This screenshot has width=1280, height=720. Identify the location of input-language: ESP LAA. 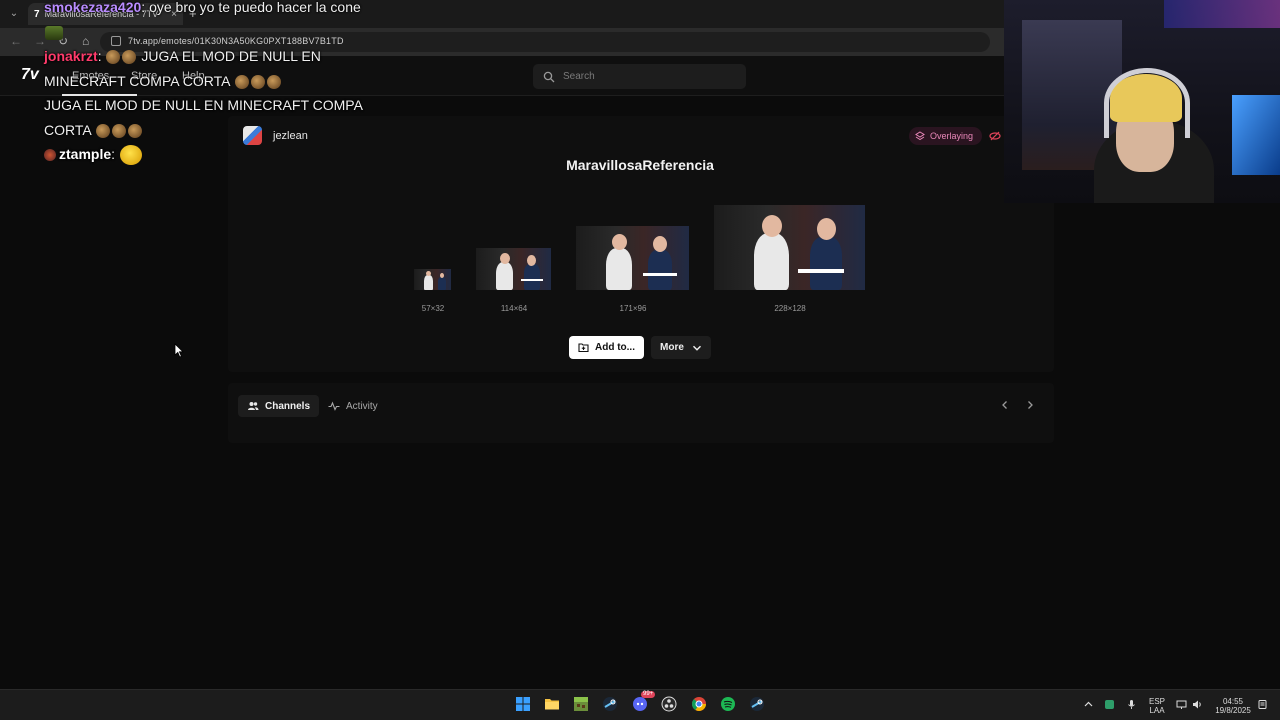
(1157, 706).